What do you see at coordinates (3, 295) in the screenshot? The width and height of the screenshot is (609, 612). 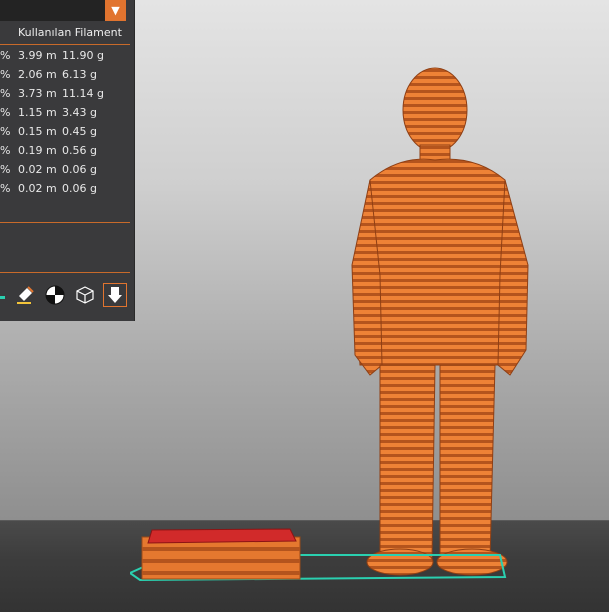 I see `partial-icon` at bounding box center [3, 295].